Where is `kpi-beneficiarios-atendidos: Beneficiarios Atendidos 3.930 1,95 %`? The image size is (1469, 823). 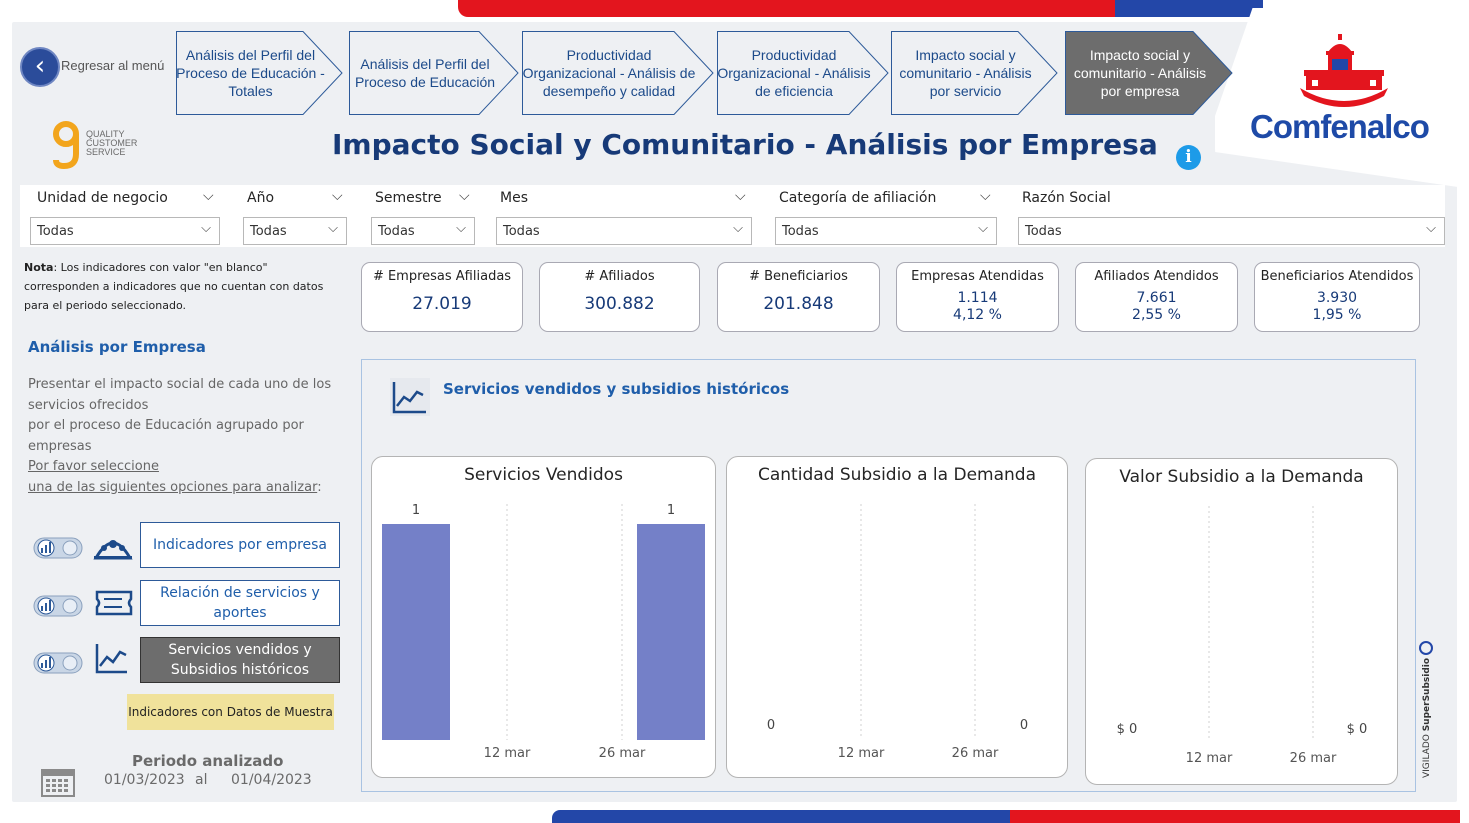 kpi-beneficiarios-atendidos: Beneficiarios Atendidos 3.930 1,95 % is located at coordinates (1337, 297).